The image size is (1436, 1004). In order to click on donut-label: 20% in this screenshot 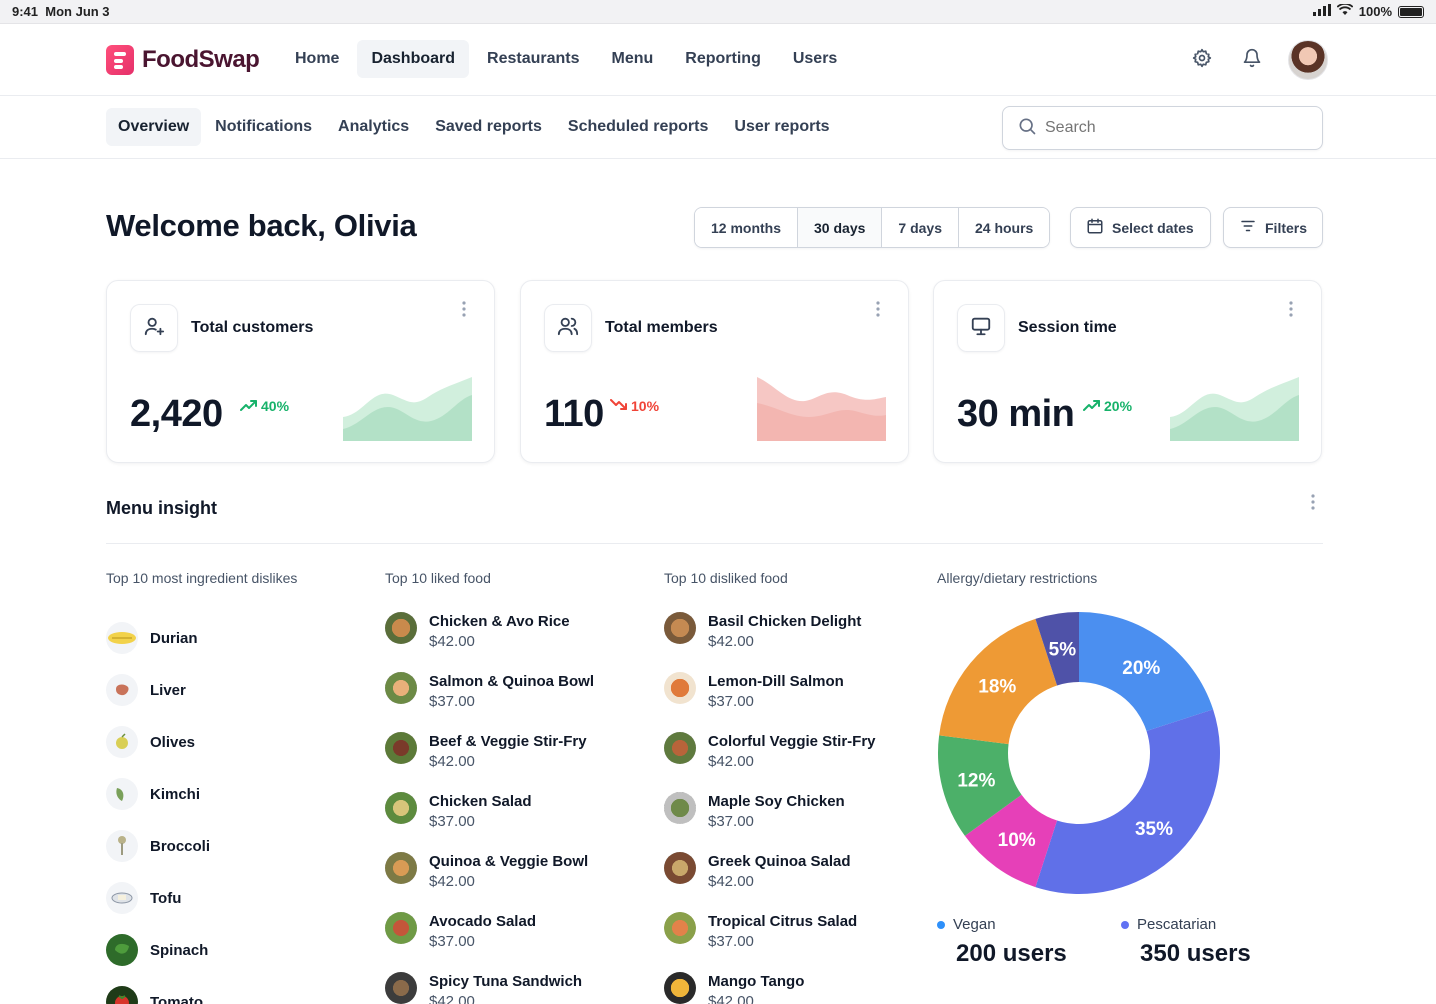, I will do `click(1141, 668)`.